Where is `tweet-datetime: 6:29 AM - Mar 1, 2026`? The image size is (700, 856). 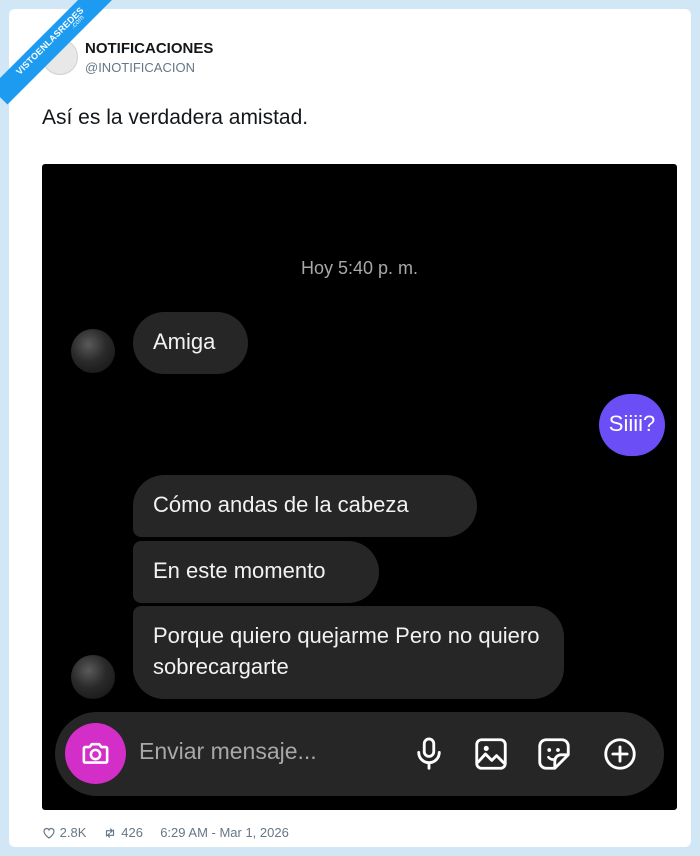 tweet-datetime: 6:29 AM - Mar 1, 2026 is located at coordinates (224, 832).